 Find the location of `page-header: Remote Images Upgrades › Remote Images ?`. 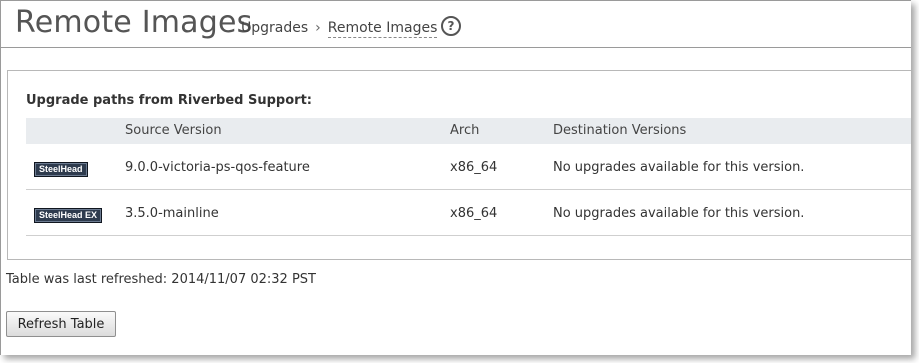

page-header: Remote Images Upgrades › Remote Images ? is located at coordinates (456, 24).